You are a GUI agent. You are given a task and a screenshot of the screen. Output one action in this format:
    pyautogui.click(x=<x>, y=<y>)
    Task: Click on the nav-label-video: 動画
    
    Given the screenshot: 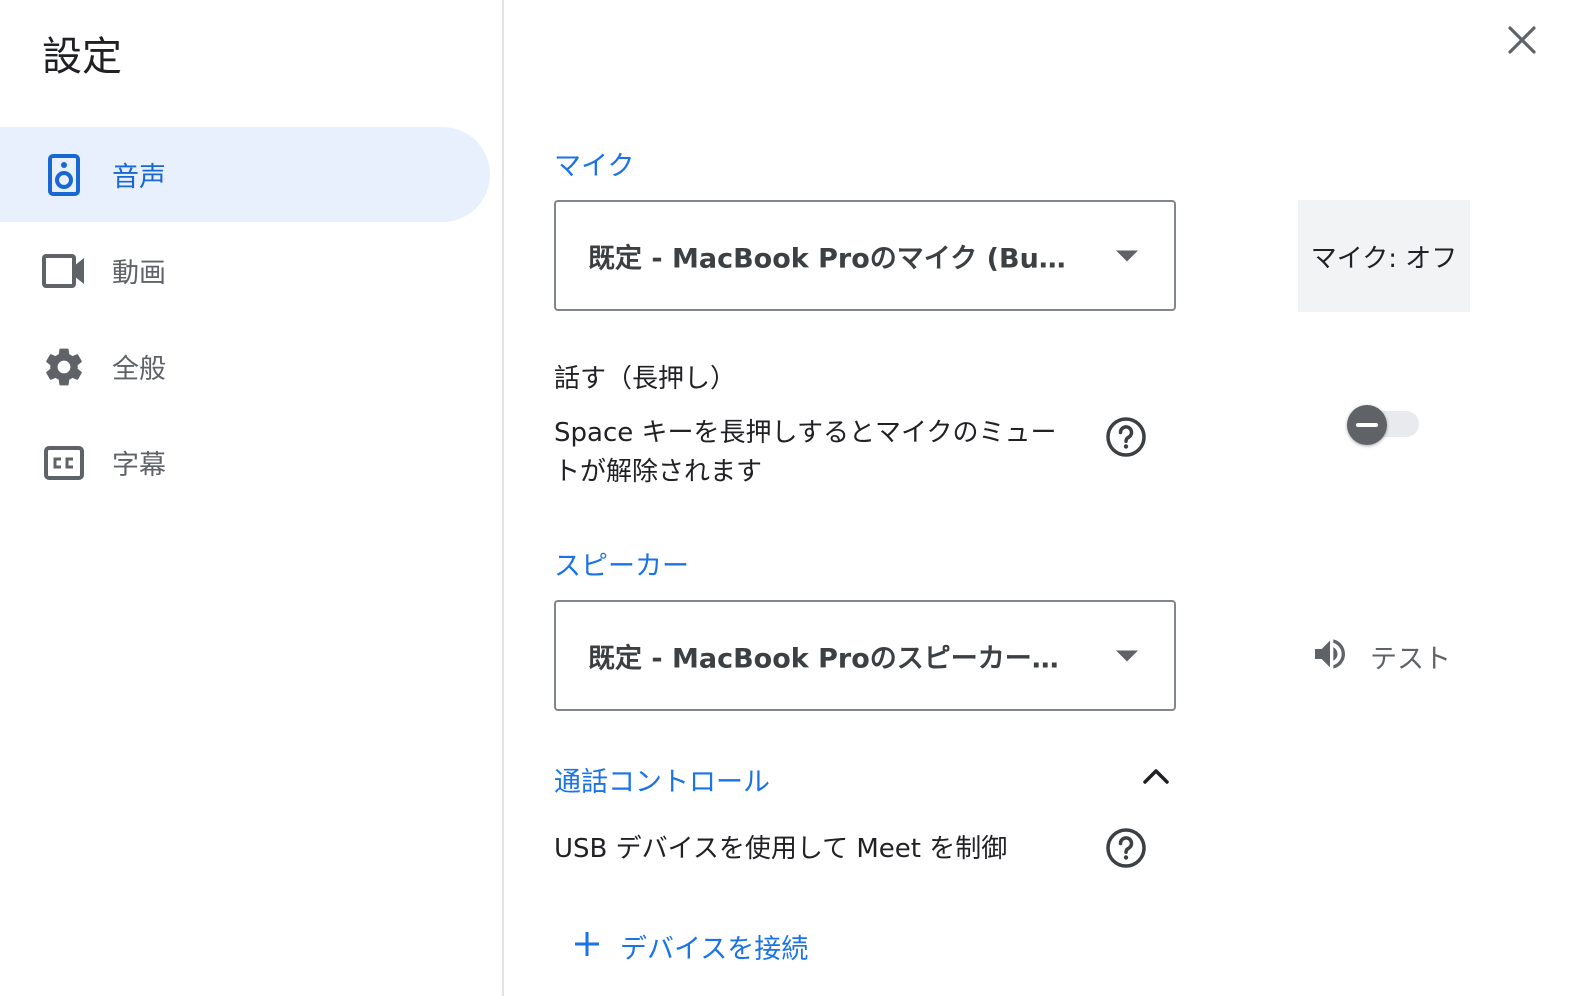 What is the action you would take?
    pyautogui.click(x=139, y=273)
    